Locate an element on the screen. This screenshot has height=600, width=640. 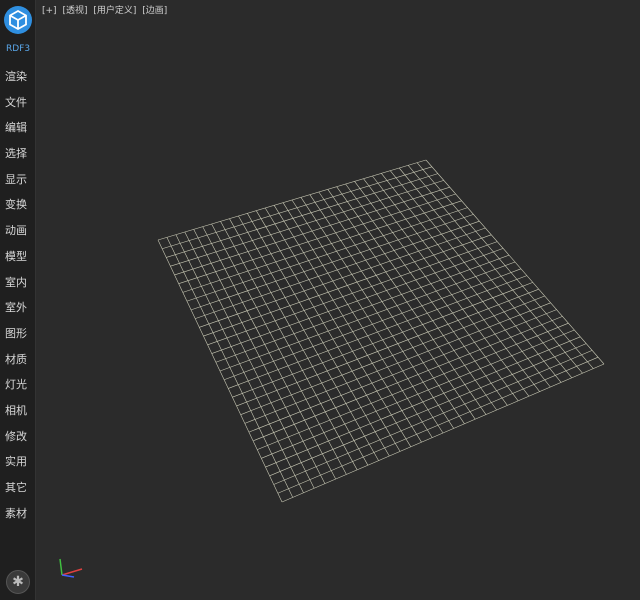
sidebar-item-transform: 变换 is located at coordinates (18, 205).